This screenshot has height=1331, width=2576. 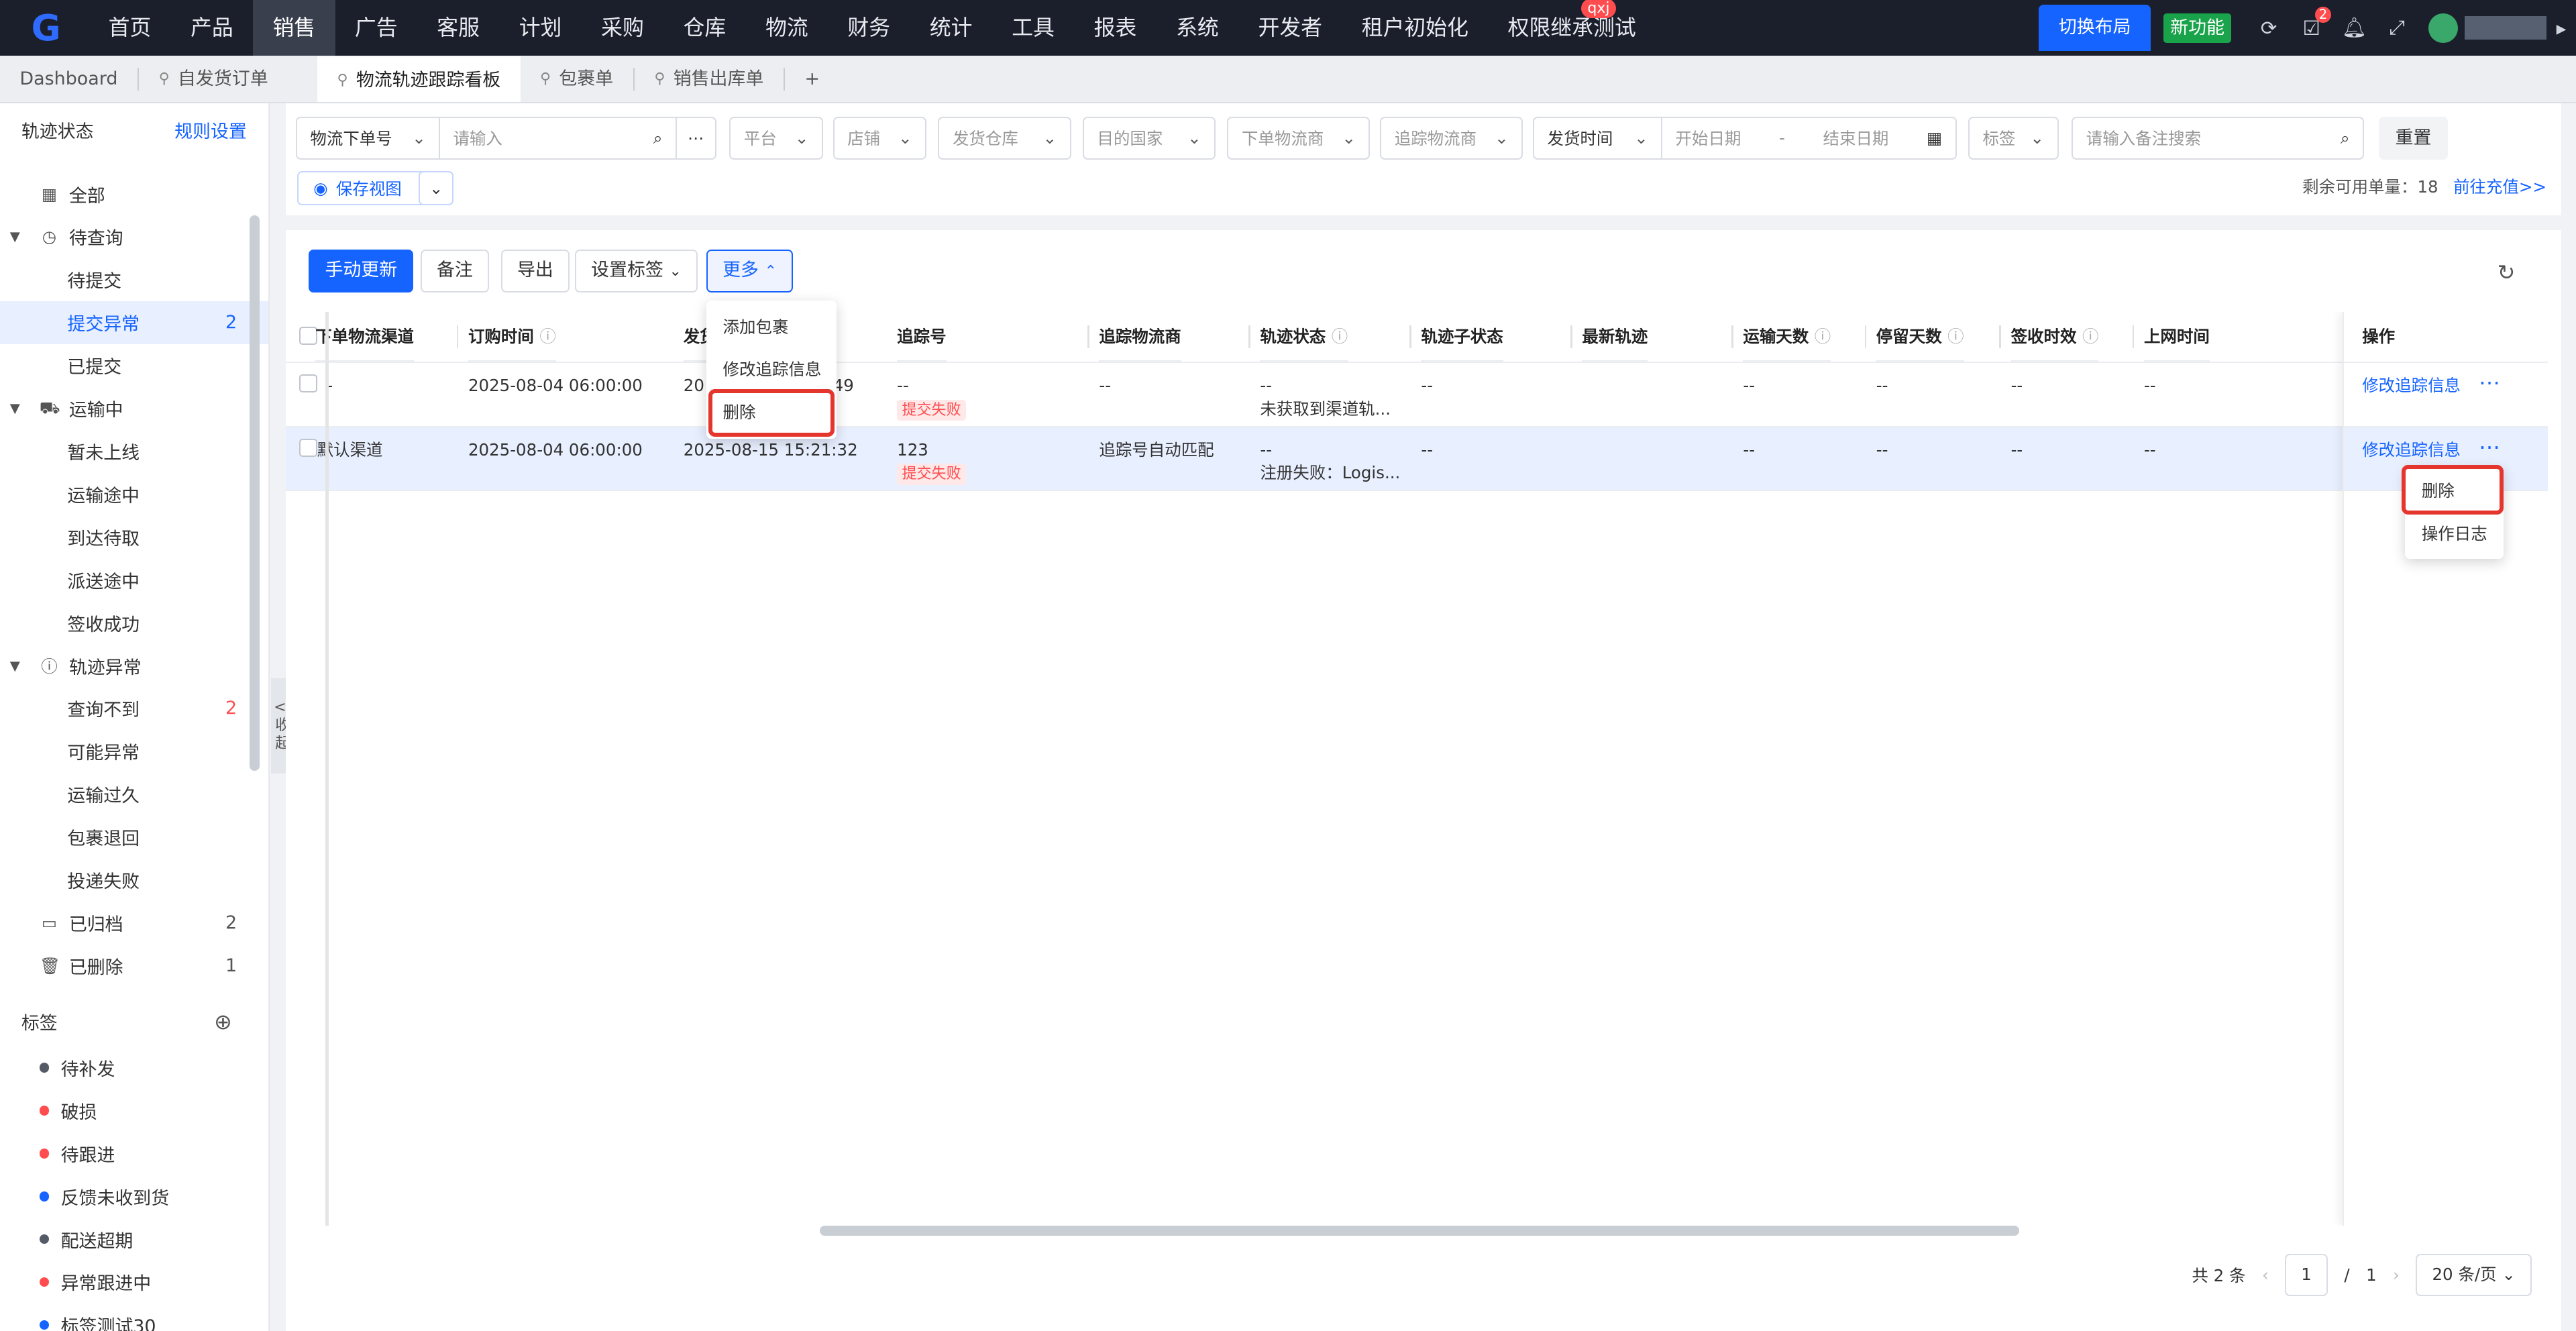 I want to click on col-tracker: 追踪物流商, so click(x=1140, y=337).